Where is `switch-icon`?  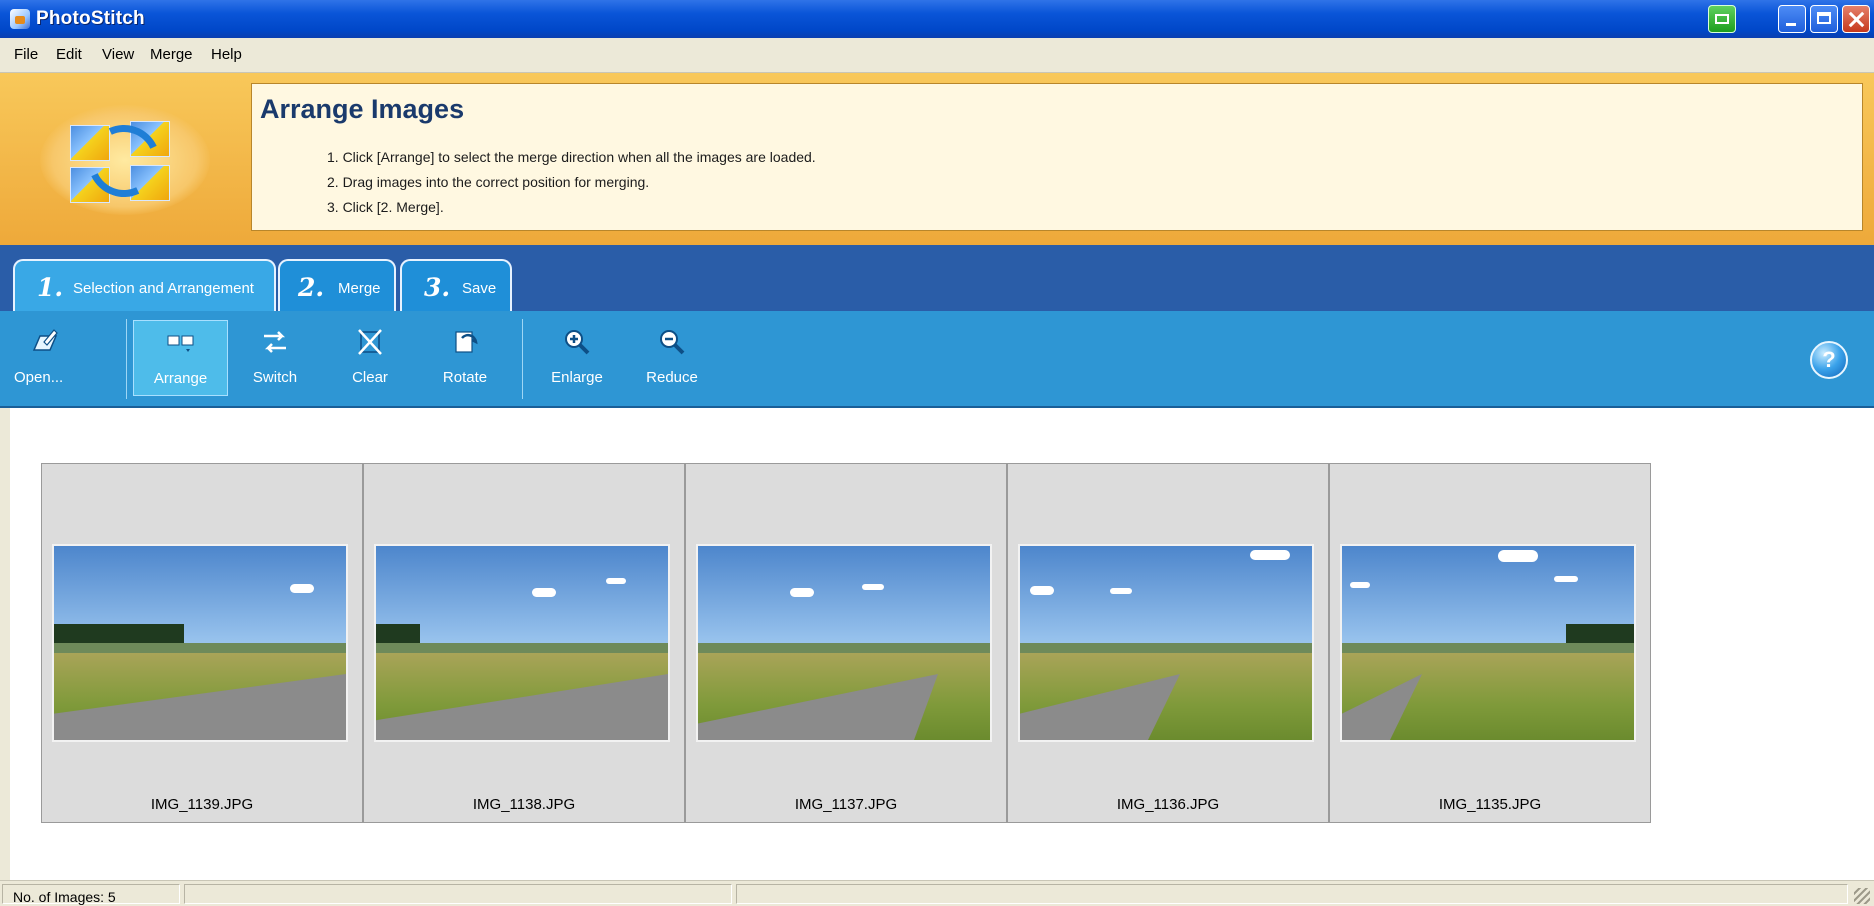 switch-icon is located at coordinates (275, 342).